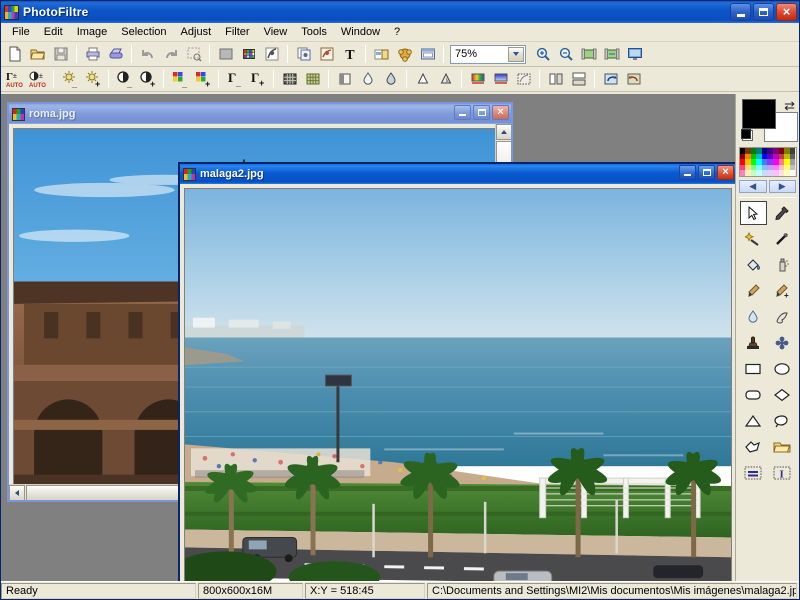 The width and height of the screenshot is (800, 600). What do you see at coordinates (115, 54) in the screenshot?
I see `print-preview-icon` at bounding box center [115, 54].